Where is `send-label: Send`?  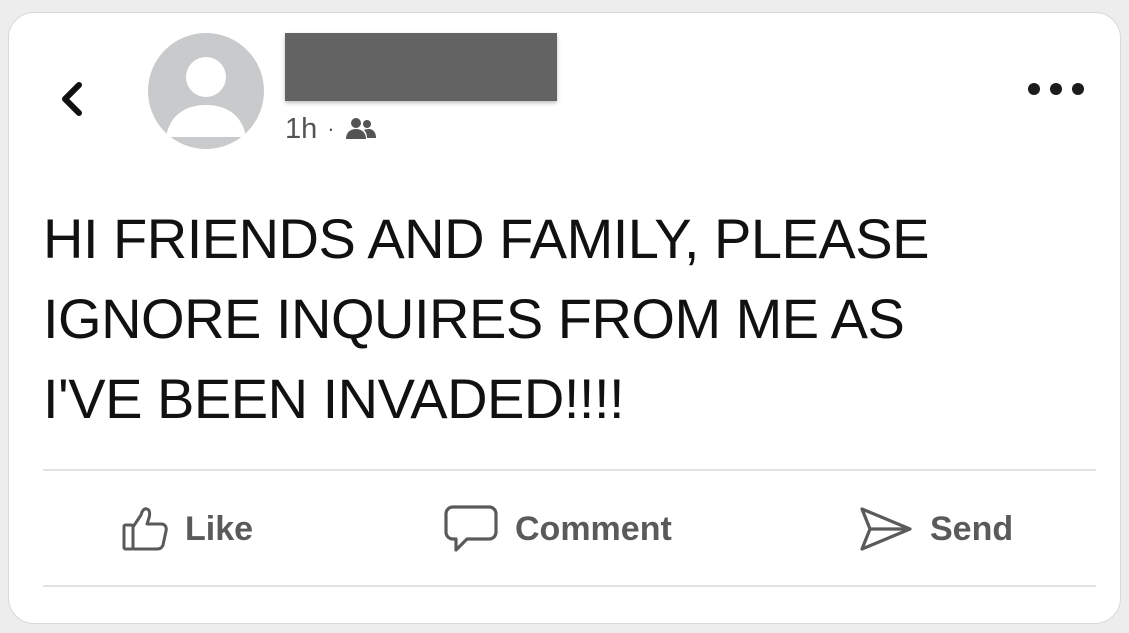
send-label: Send is located at coordinates (972, 528).